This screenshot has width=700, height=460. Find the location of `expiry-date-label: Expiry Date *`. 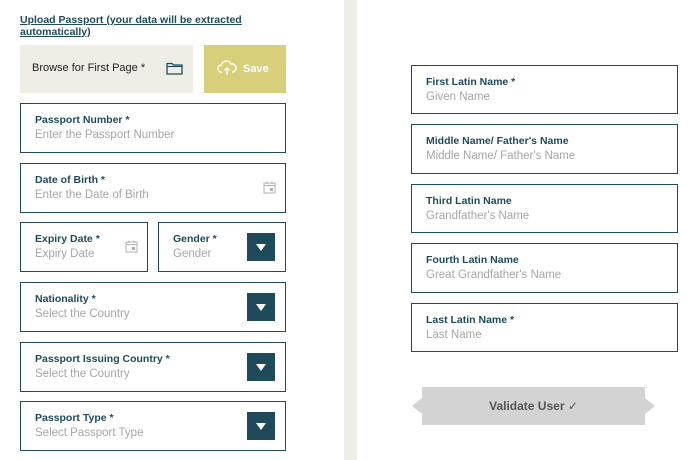

expiry-date-label: Expiry Date * is located at coordinates (67, 239).